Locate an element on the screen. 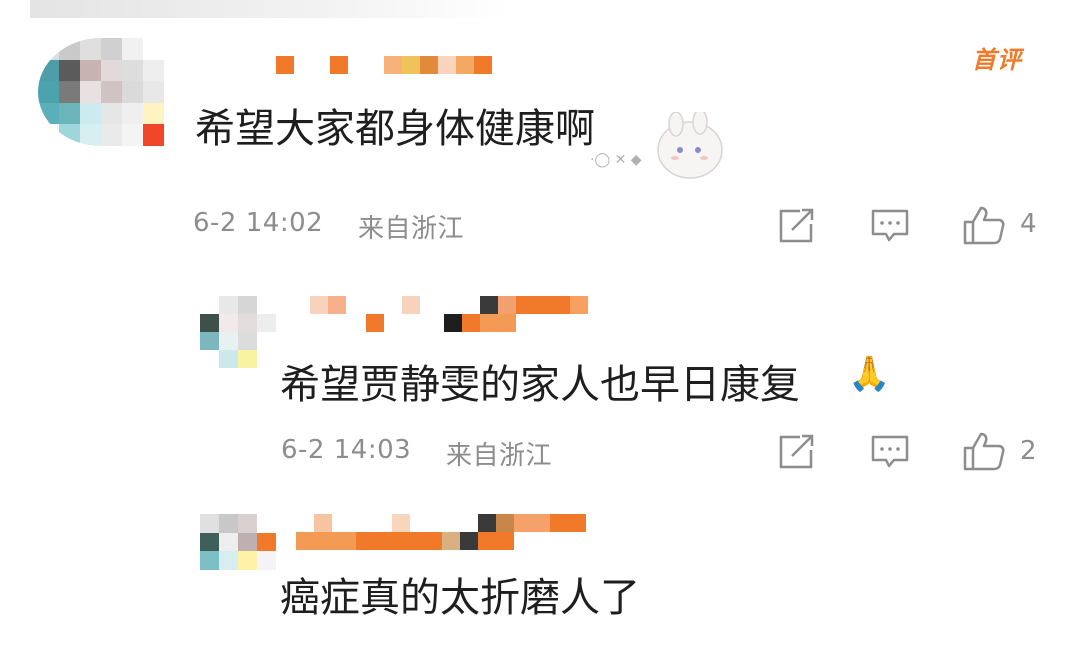 Image resolution: width=1080 pixels, height=645 pixels. first-comment-badge: 首评 is located at coordinates (997, 60).